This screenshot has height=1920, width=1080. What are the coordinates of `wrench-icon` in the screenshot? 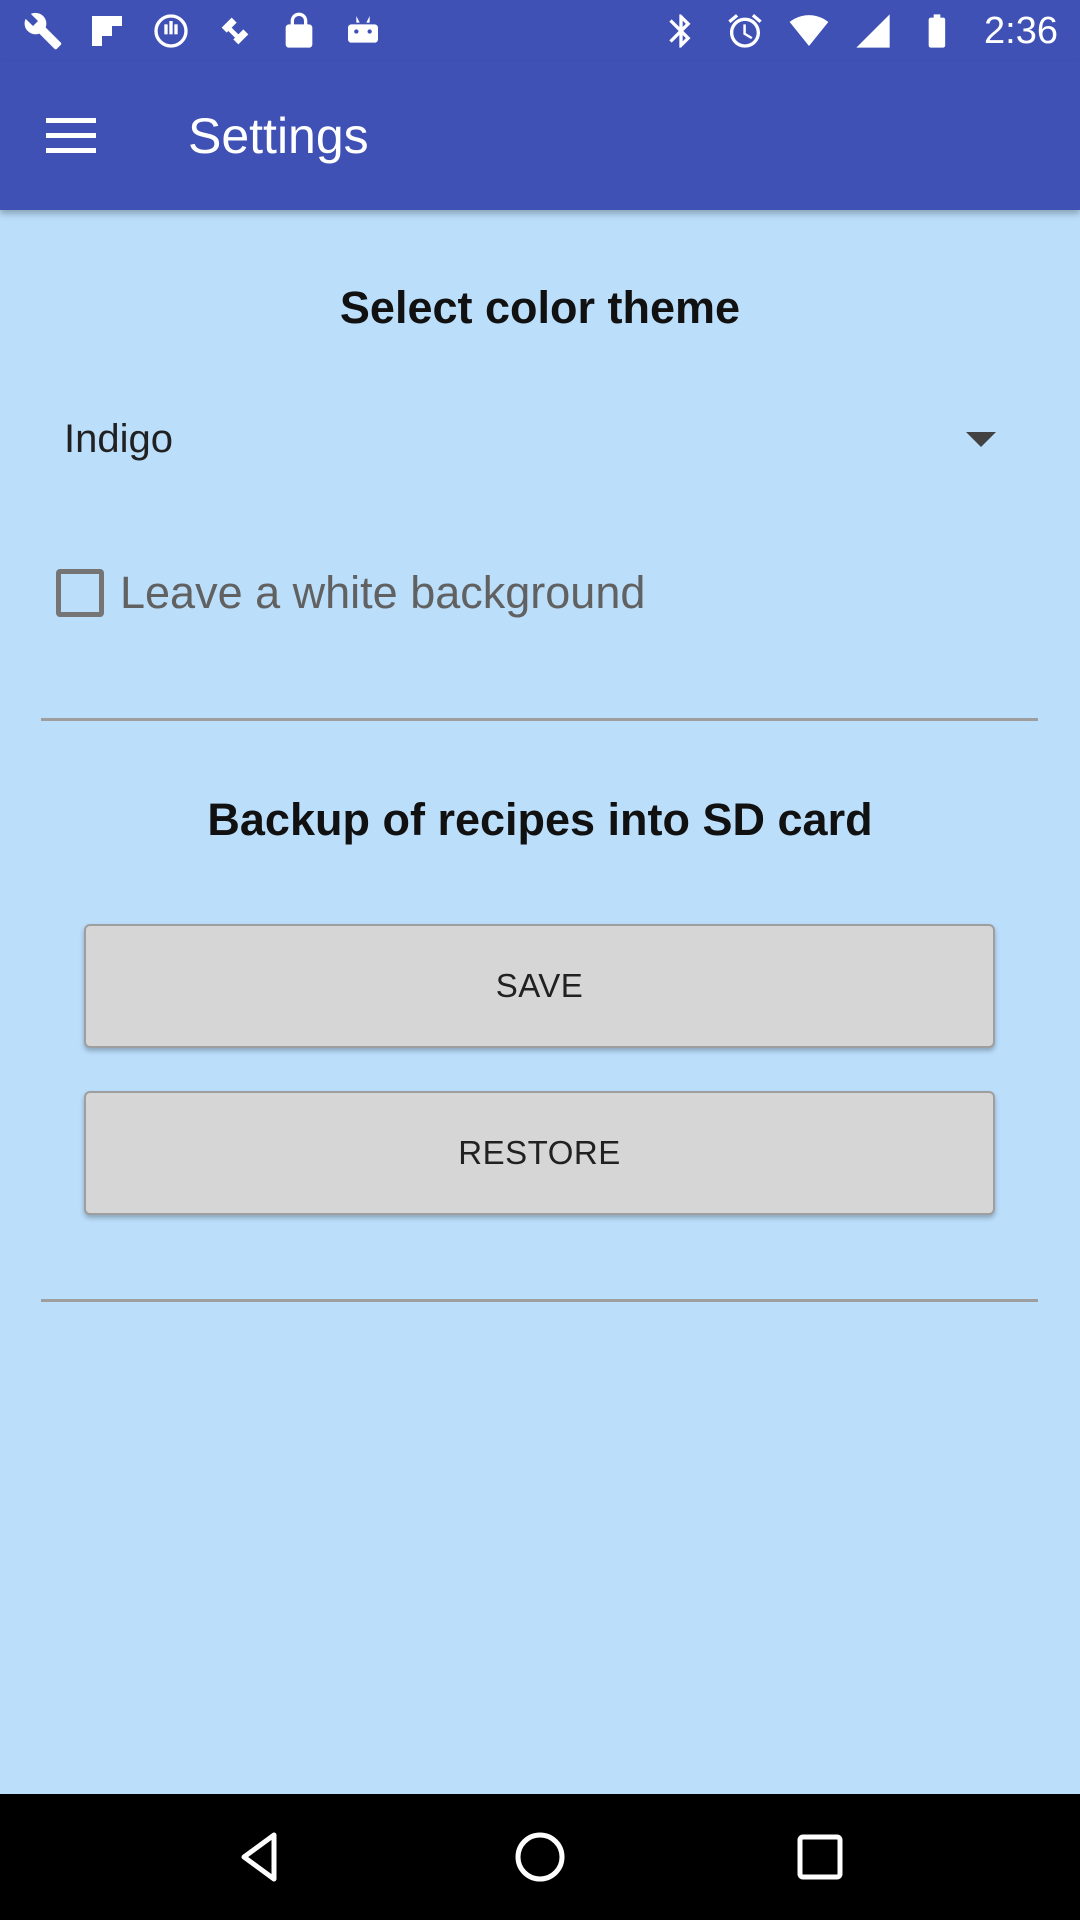 It's located at (43, 31).